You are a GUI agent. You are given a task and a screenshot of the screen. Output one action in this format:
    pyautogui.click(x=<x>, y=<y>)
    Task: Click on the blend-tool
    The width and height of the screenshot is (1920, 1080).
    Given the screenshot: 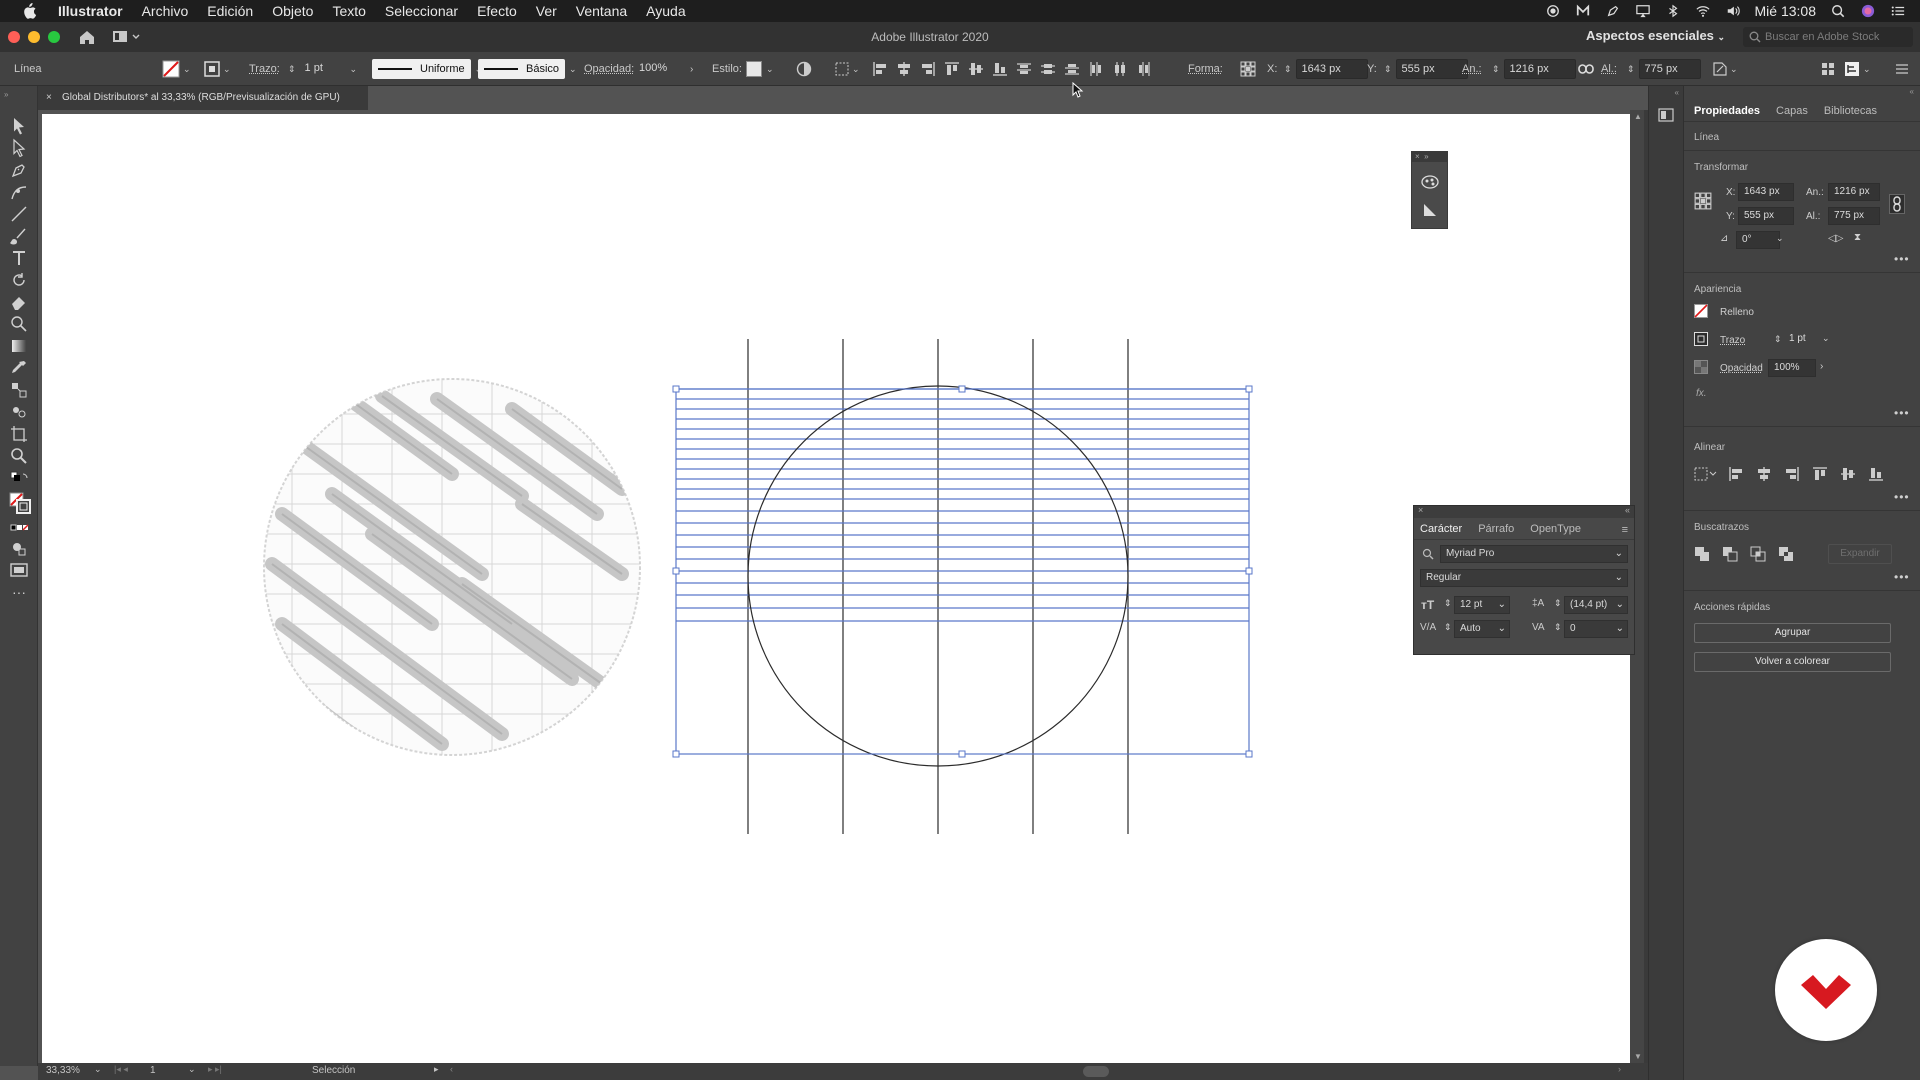 What is the action you would take?
    pyautogui.click(x=19, y=390)
    